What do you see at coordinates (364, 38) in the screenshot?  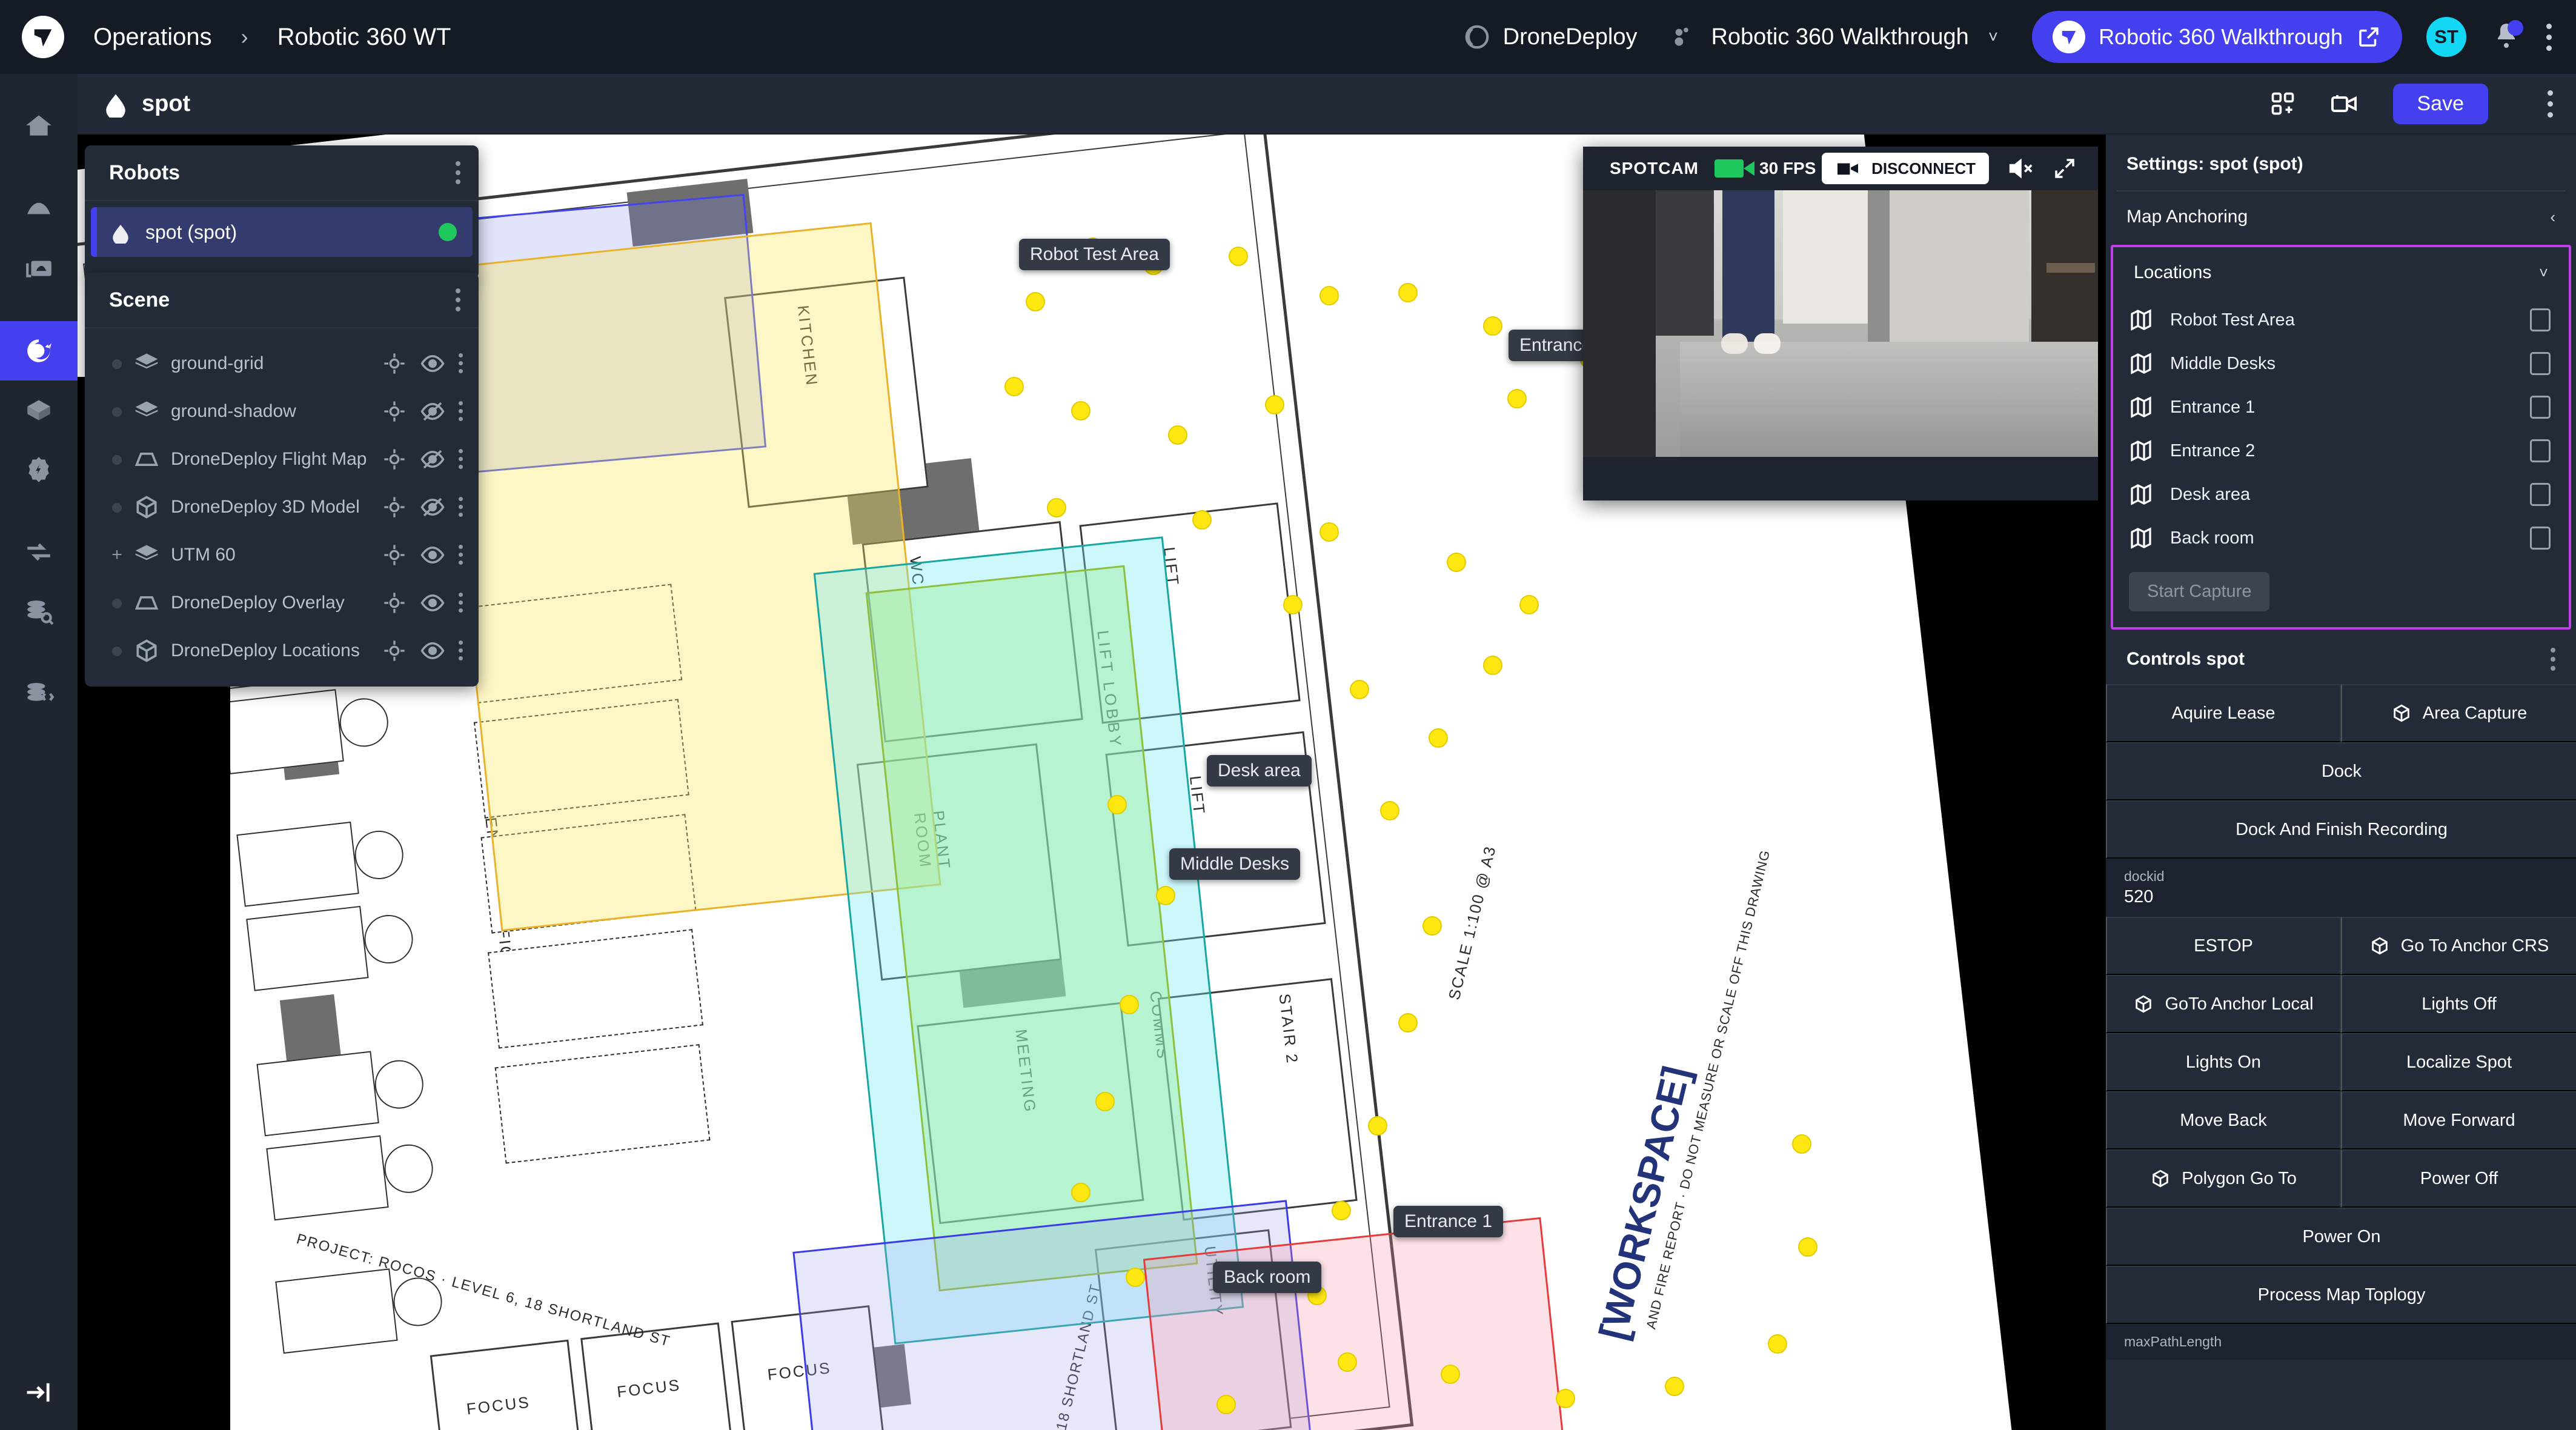 I see `breadcrumb-current: Robotic 360 WT` at bounding box center [364, 38].